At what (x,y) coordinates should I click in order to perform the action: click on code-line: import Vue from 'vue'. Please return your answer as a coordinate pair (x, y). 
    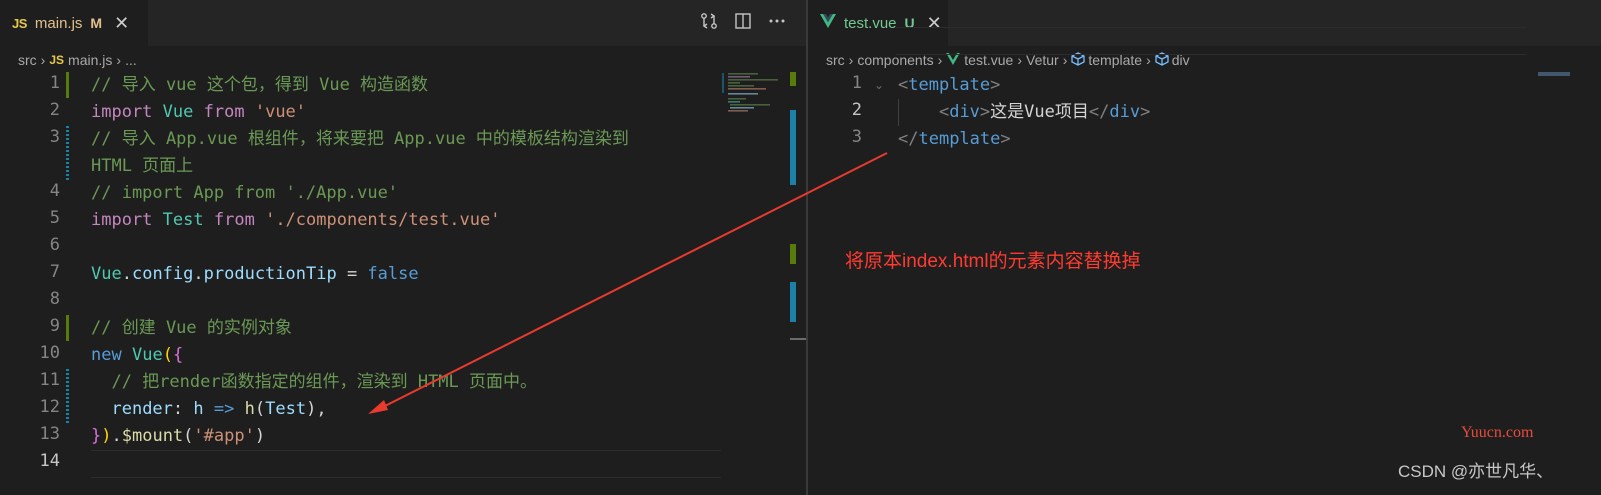
    Looking at the image, I should click on (198, 112).